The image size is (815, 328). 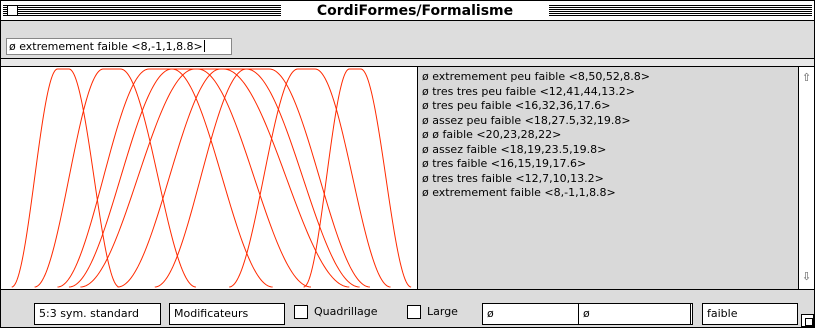 I want to click on list-item: ø assez peu faible <18,27.5,32,19.8>, so click(x=536, y=121).